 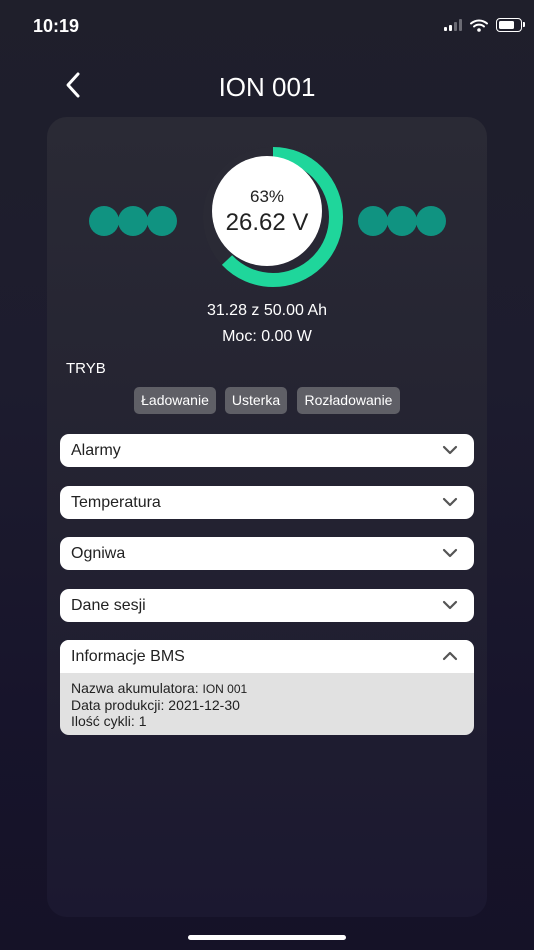 I want to click on section-alarms: Alarmy, so click(x=267, y=450).